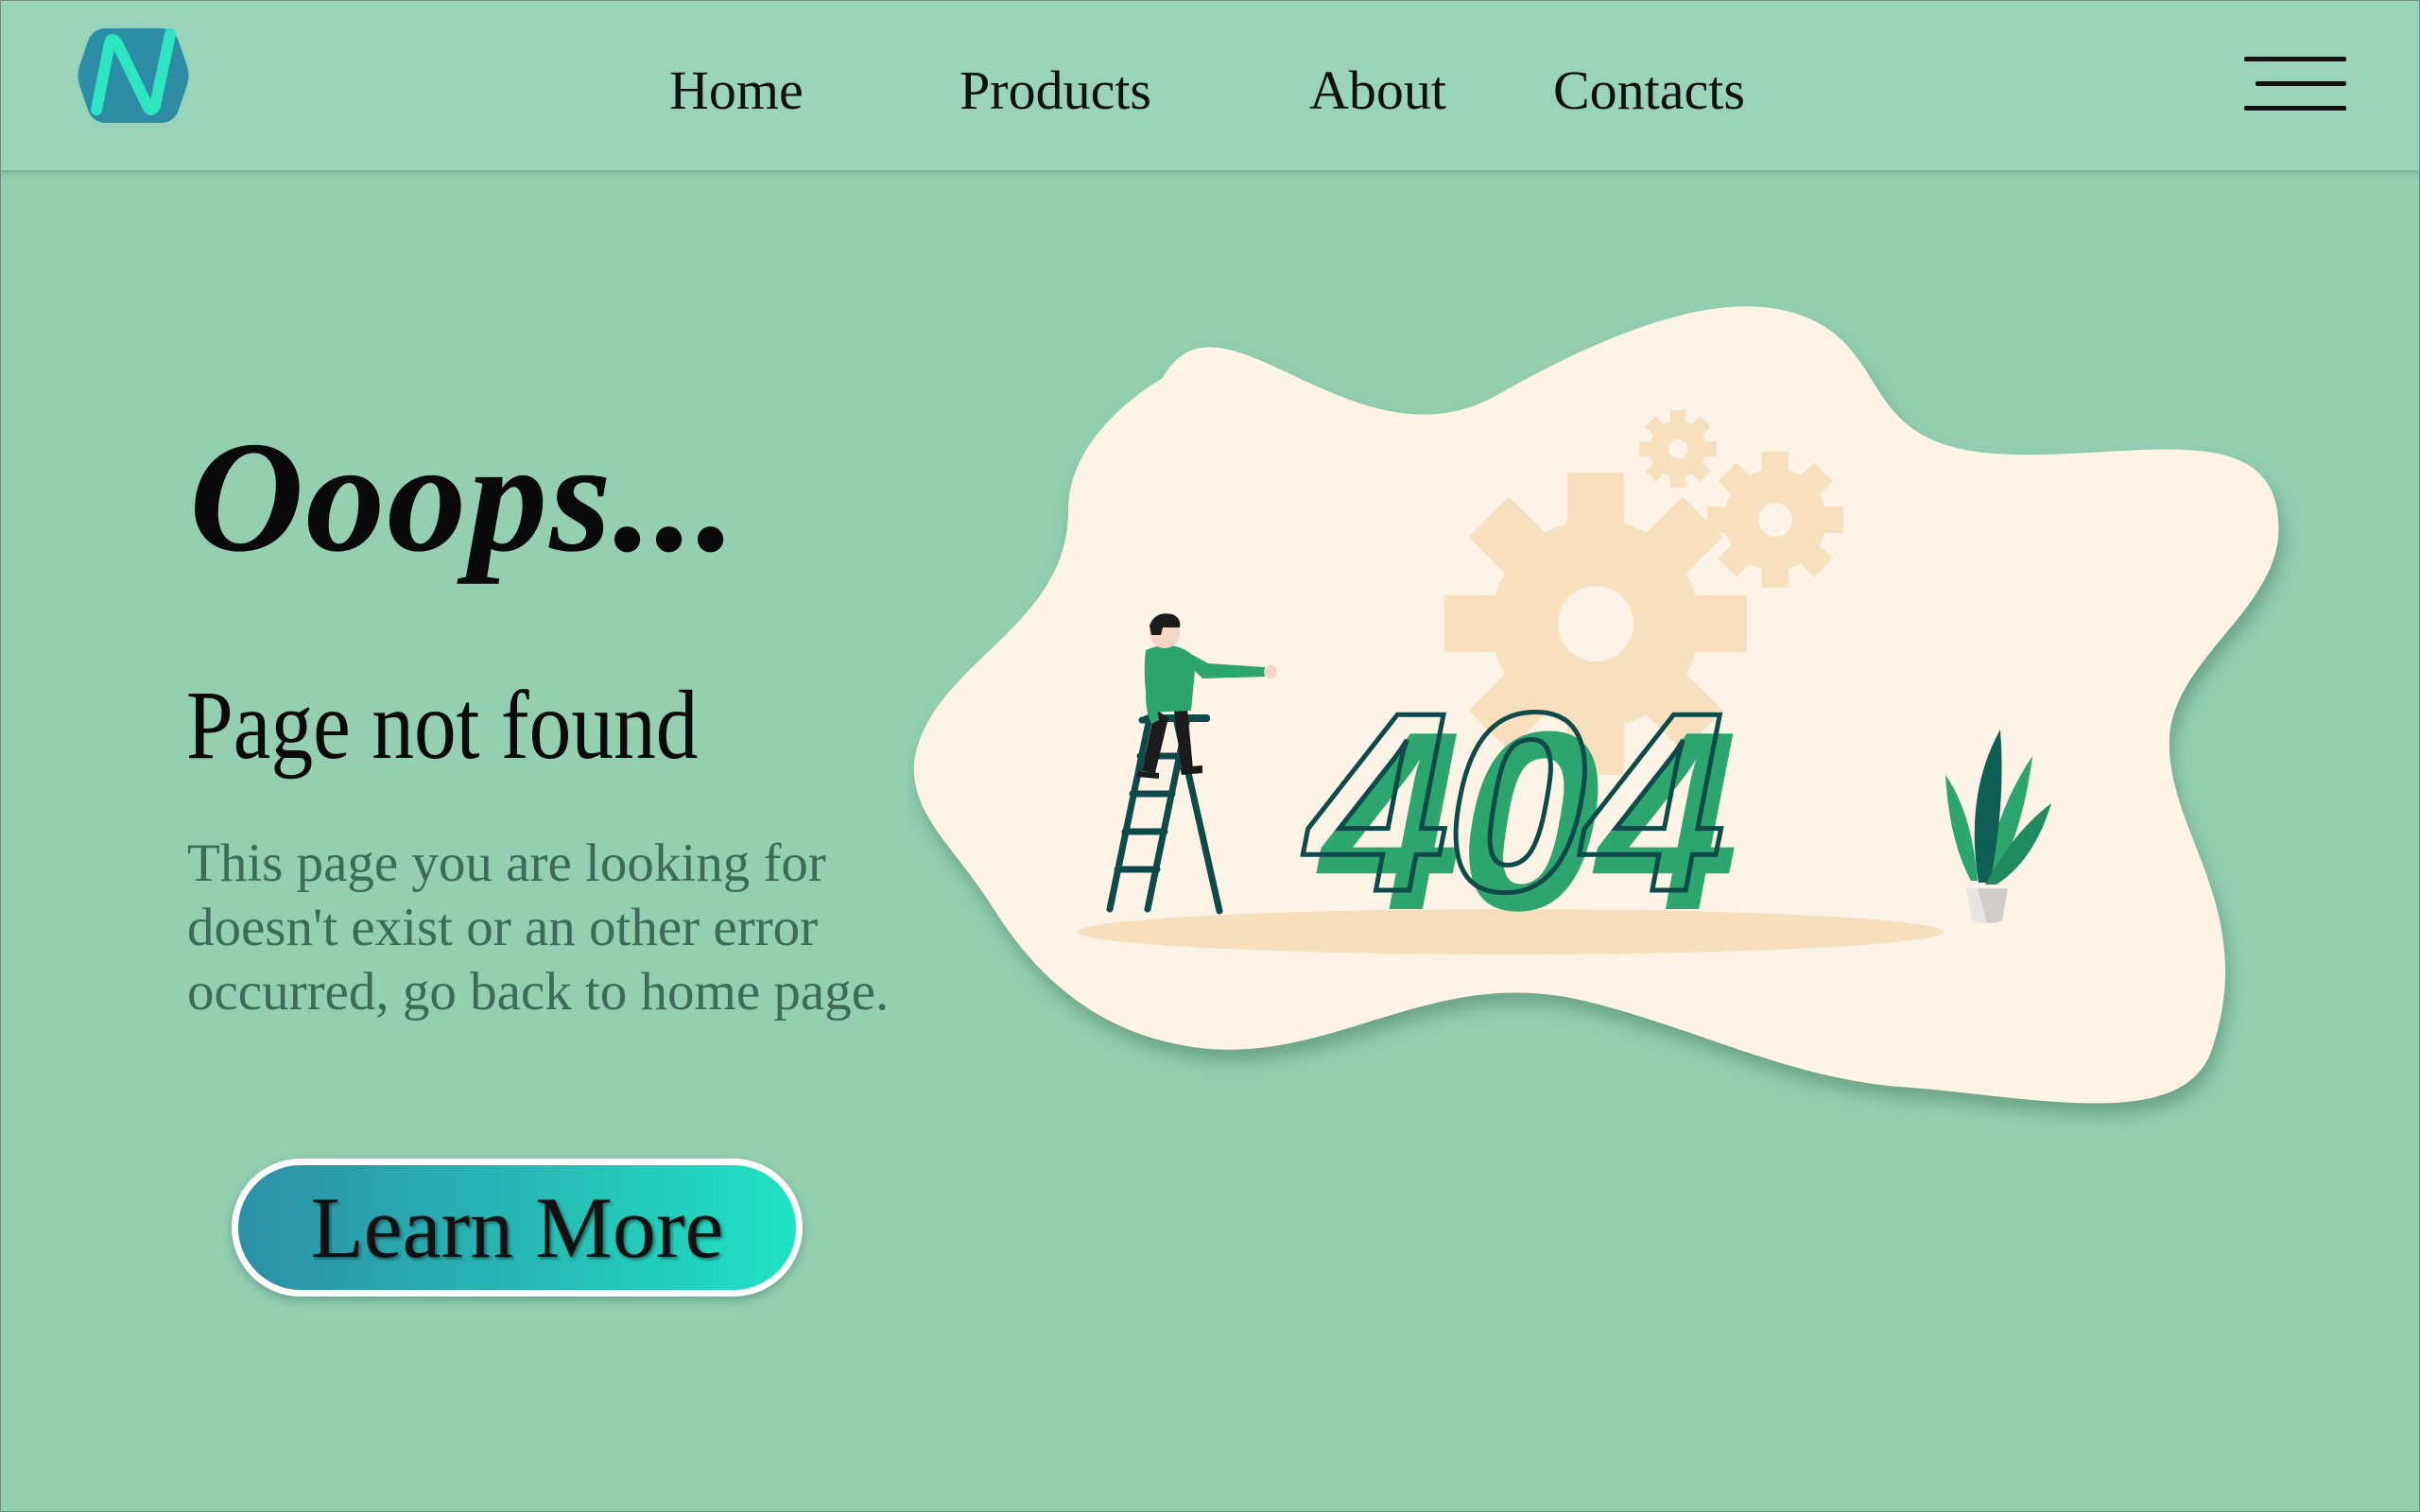  I want to click on hamburger-menu-icon, so click(2293, 85).